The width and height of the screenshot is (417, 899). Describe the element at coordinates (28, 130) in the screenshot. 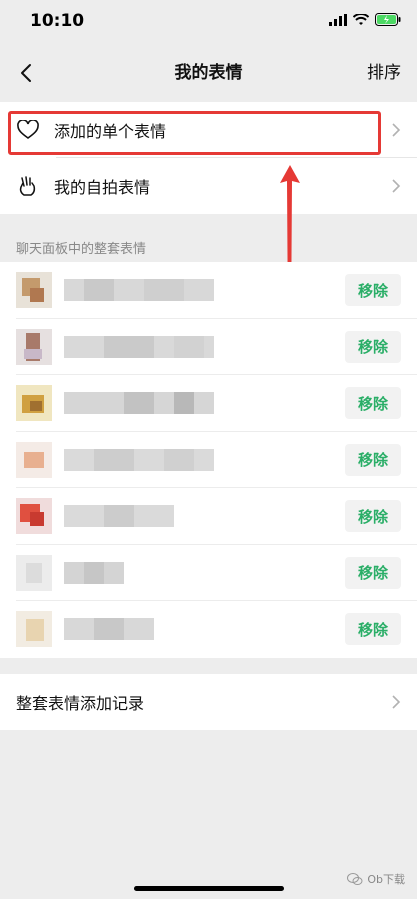

I see `heart-icon` at that location.